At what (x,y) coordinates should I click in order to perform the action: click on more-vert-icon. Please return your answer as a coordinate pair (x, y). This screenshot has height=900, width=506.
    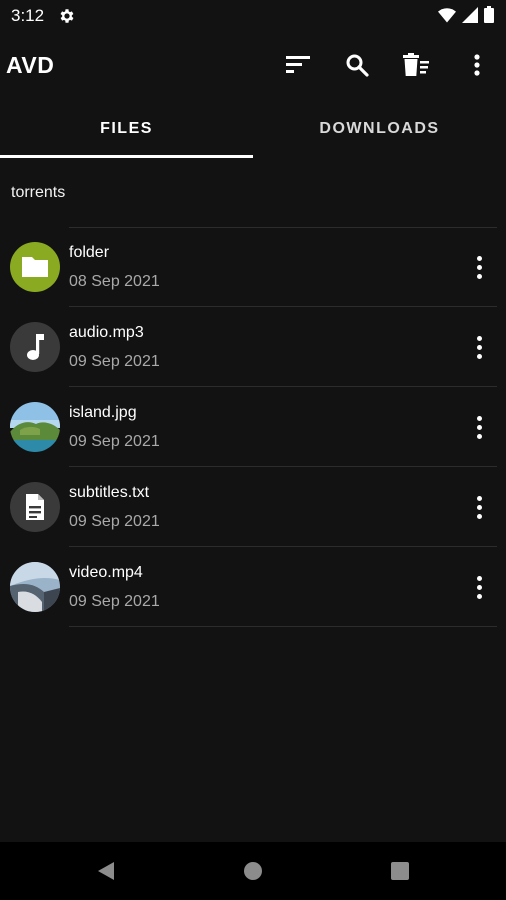
    Looking at the image, I should click on (477, 65).